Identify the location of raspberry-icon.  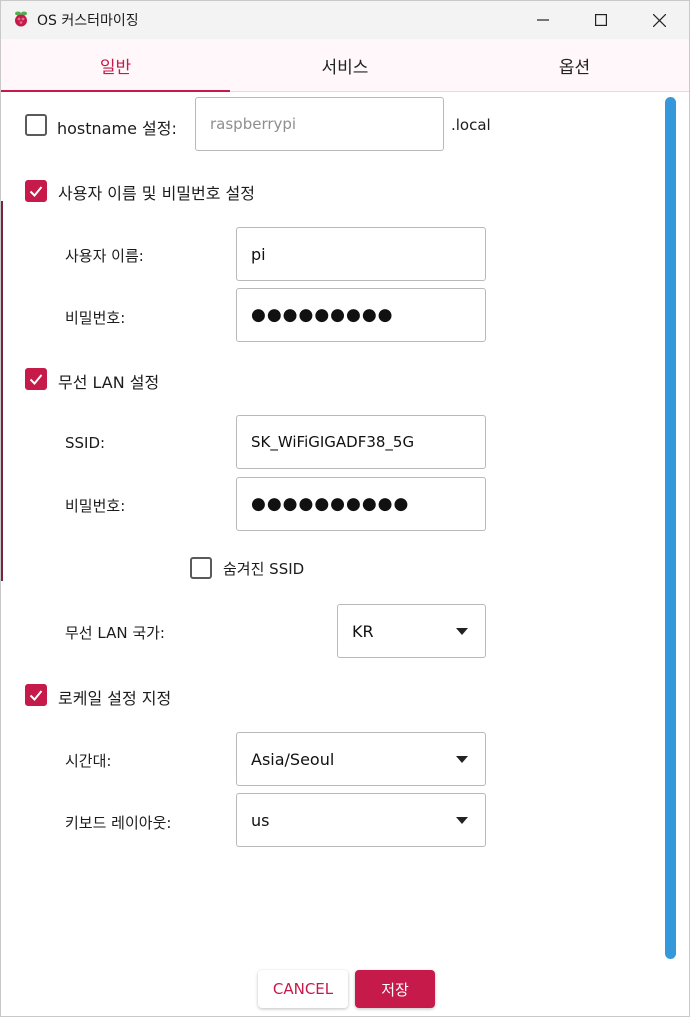
(21, 19).